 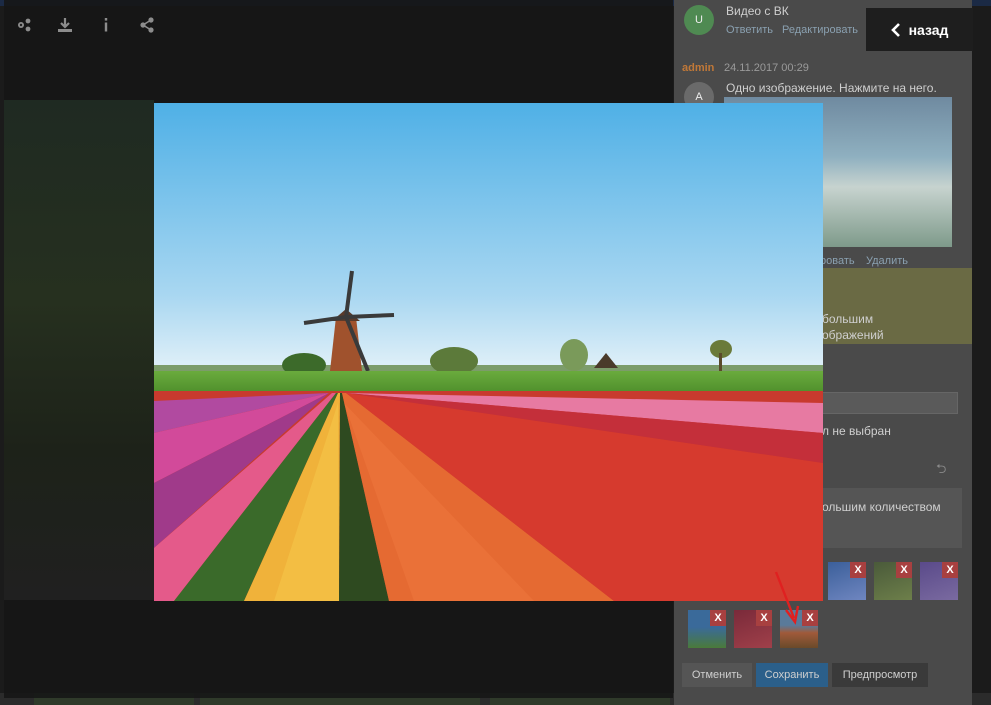 What do you see at coordinates (147, 25) in the screenshot?
I see `share-icon` at bounding box center [147, 25].